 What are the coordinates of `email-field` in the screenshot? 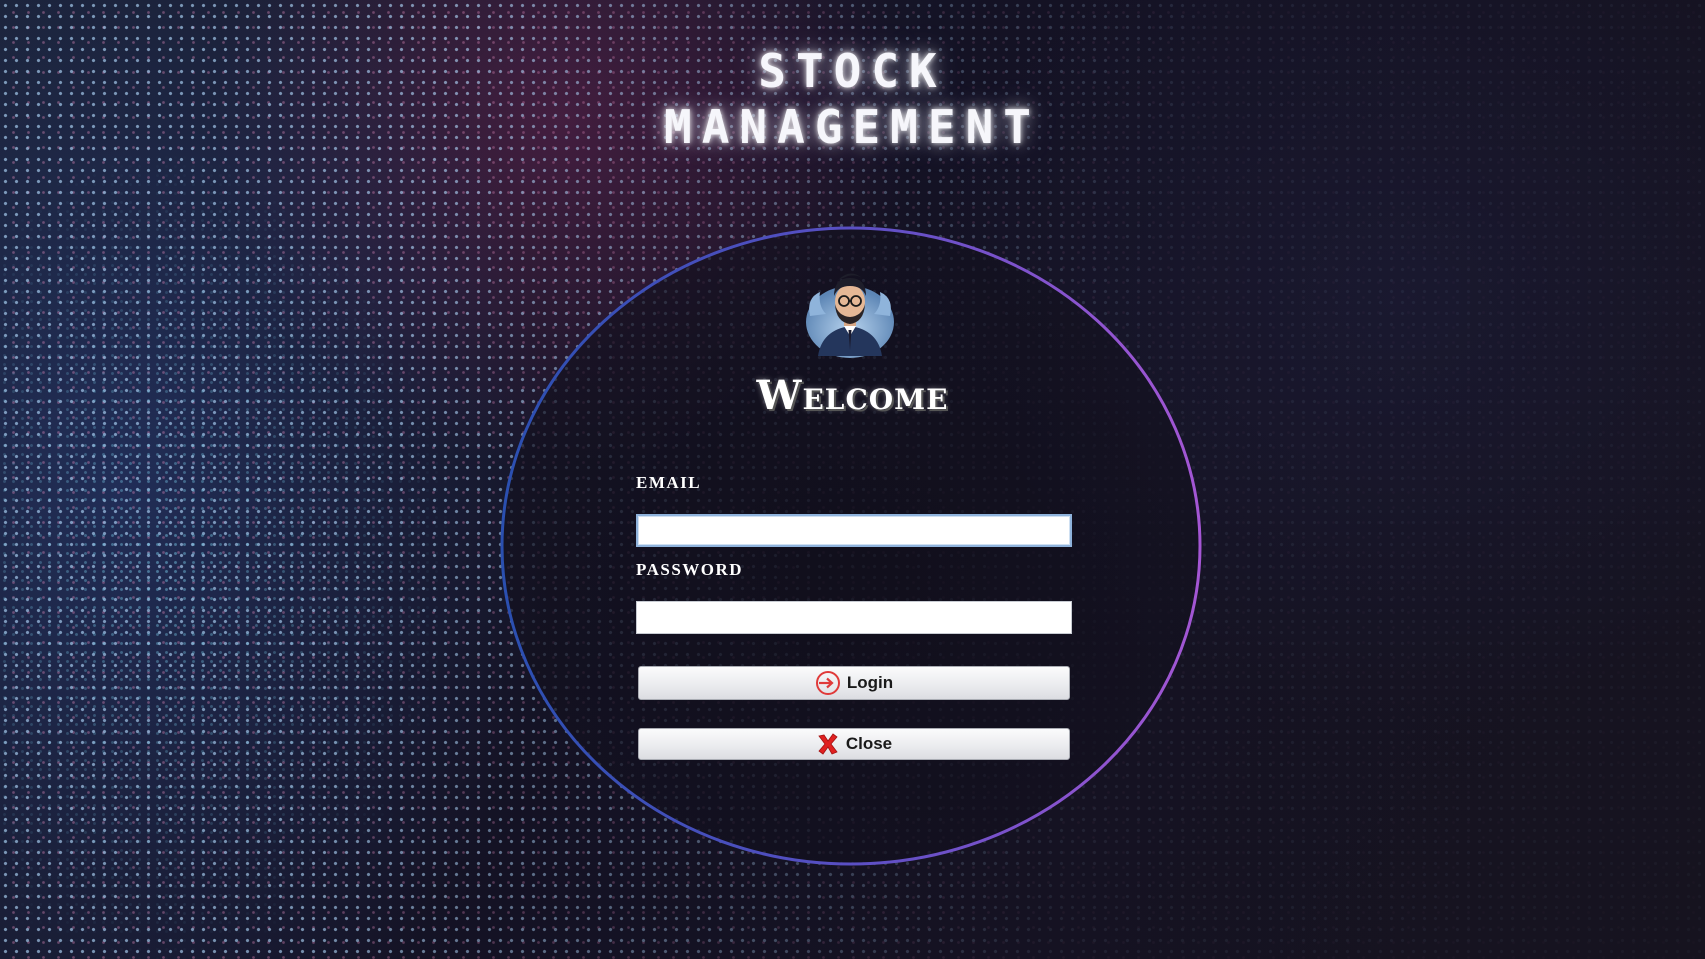 It's located at (854, 530).